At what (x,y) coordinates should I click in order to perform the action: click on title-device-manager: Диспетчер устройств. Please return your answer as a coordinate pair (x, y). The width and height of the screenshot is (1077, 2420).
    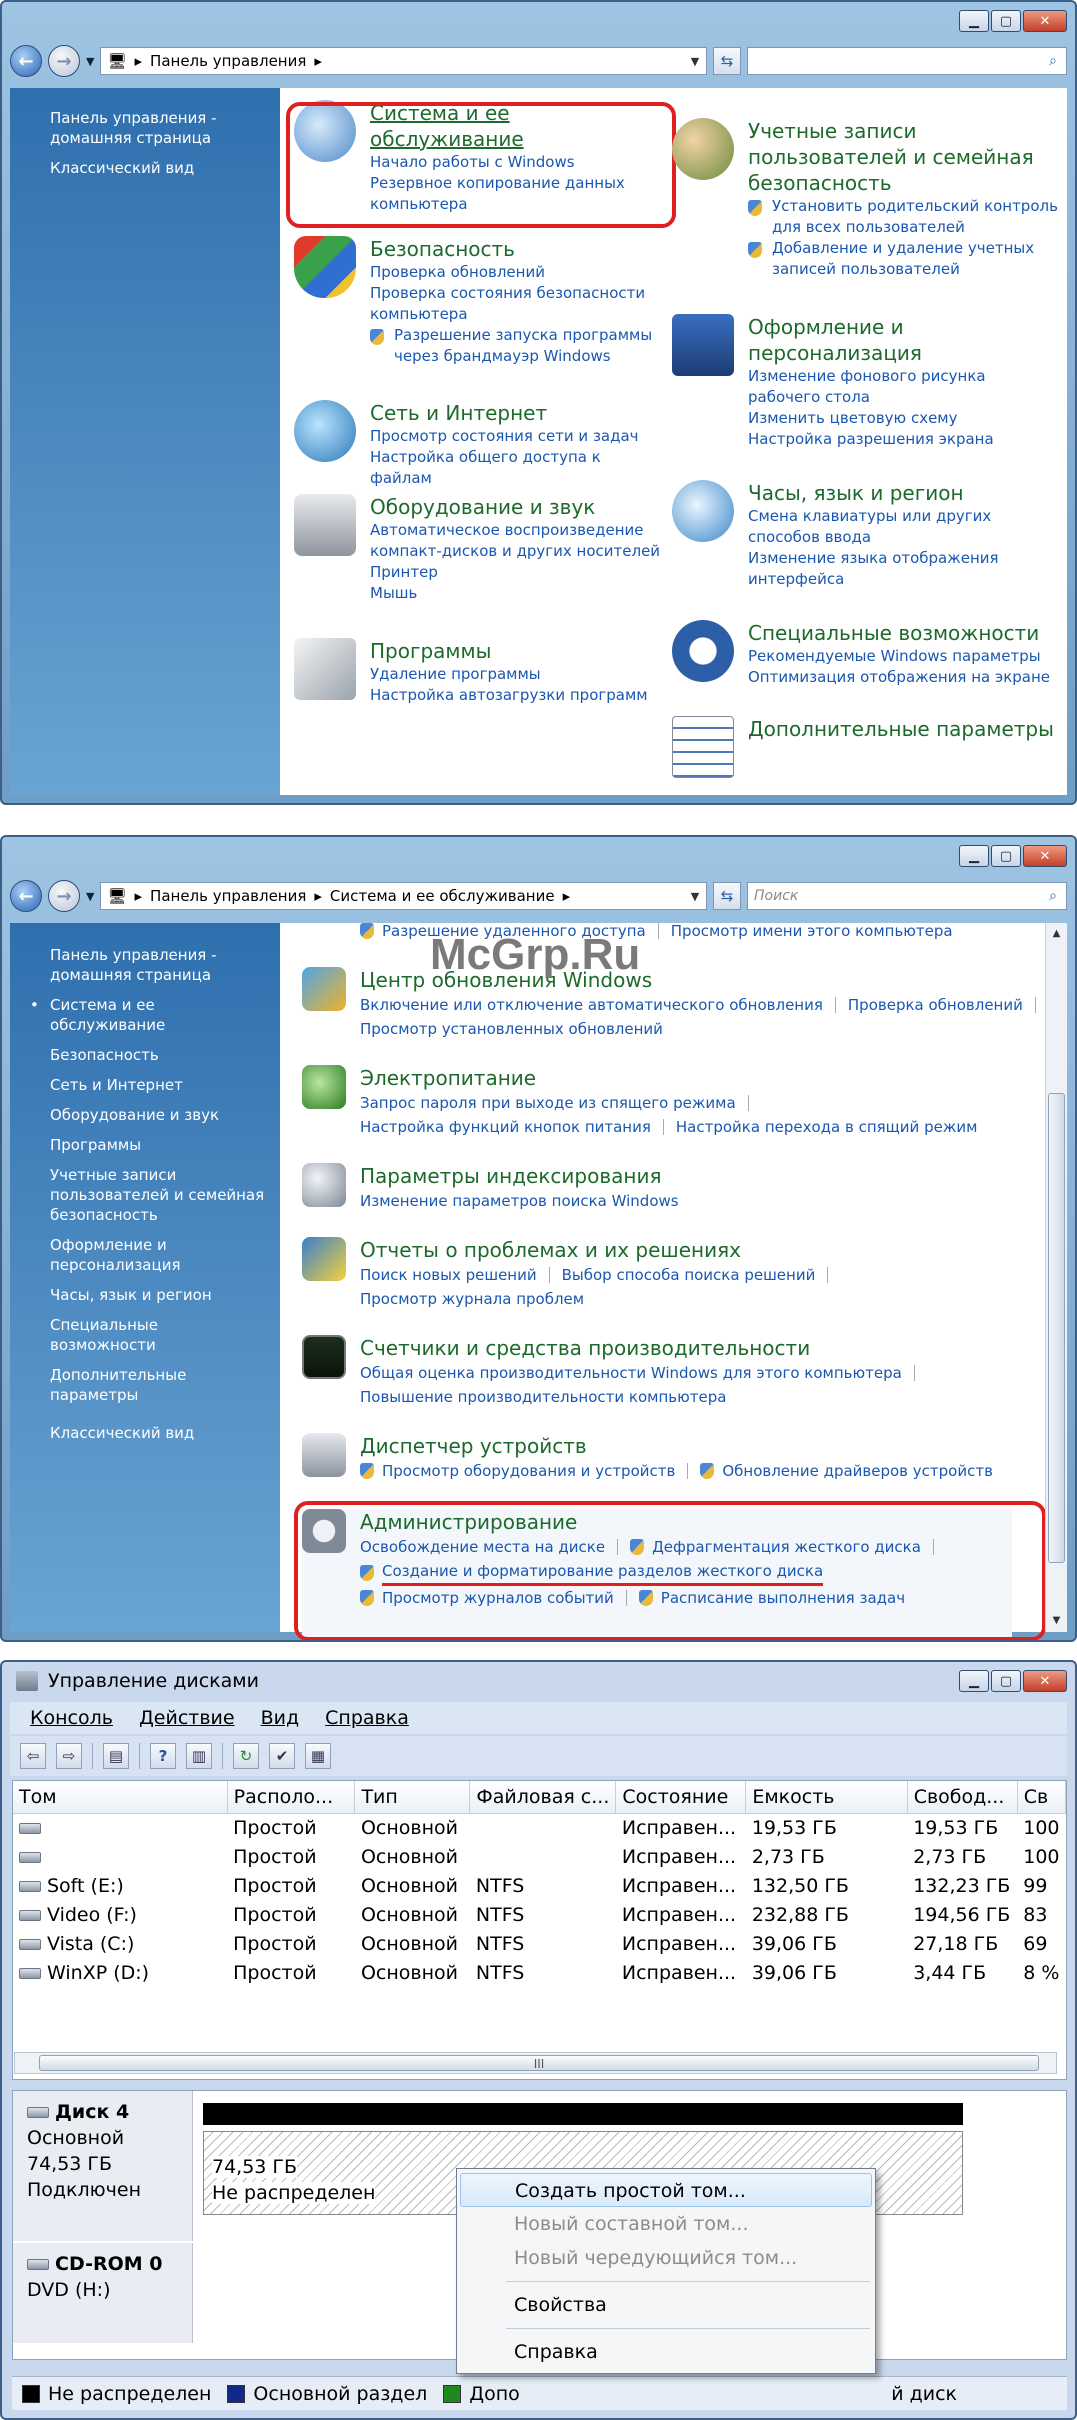
    Looking at the image, I should click on (676, 1446).